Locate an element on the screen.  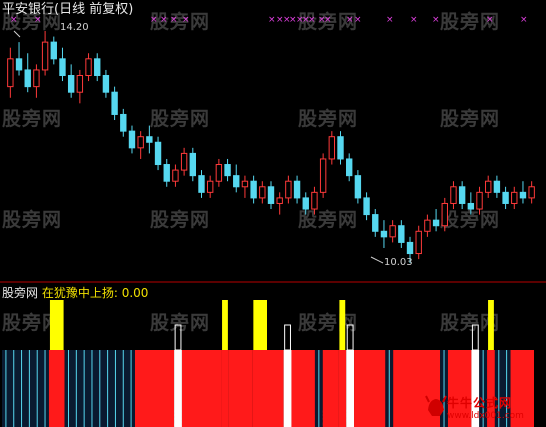
indicator-value: 0.00 is located at coordinates (135, 293).